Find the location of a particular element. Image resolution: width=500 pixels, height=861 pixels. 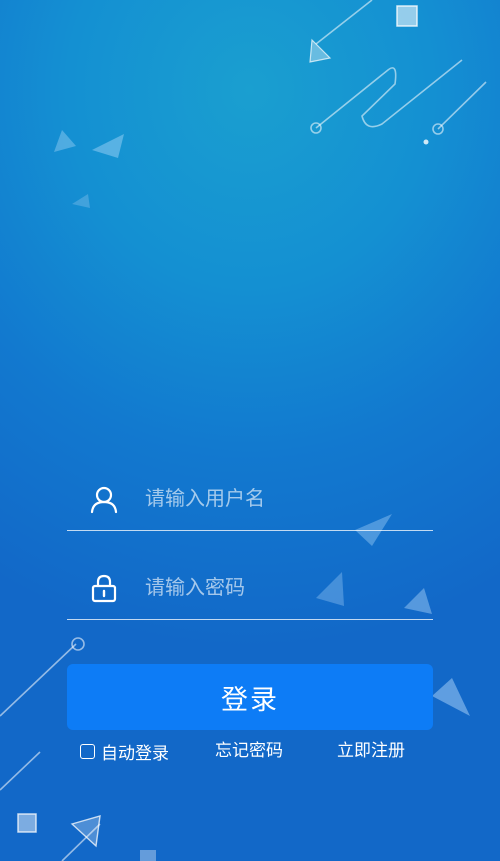

auto-login-checkbox is located at coordinates (87, 751).